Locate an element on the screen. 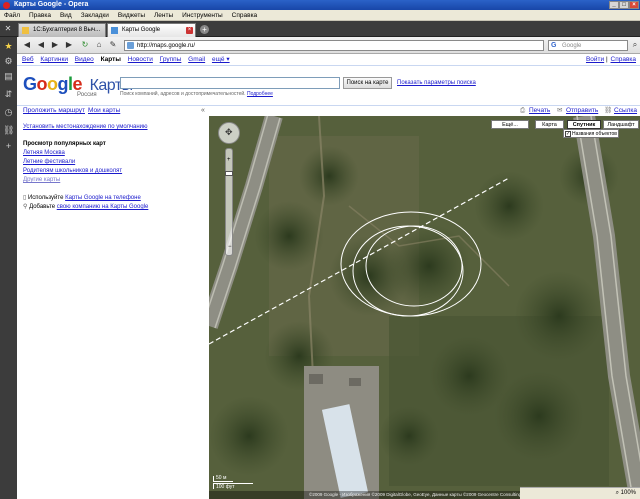 The image size is (640, 499). labels-checkbox: ✓ is located at coordinates (568, 134).